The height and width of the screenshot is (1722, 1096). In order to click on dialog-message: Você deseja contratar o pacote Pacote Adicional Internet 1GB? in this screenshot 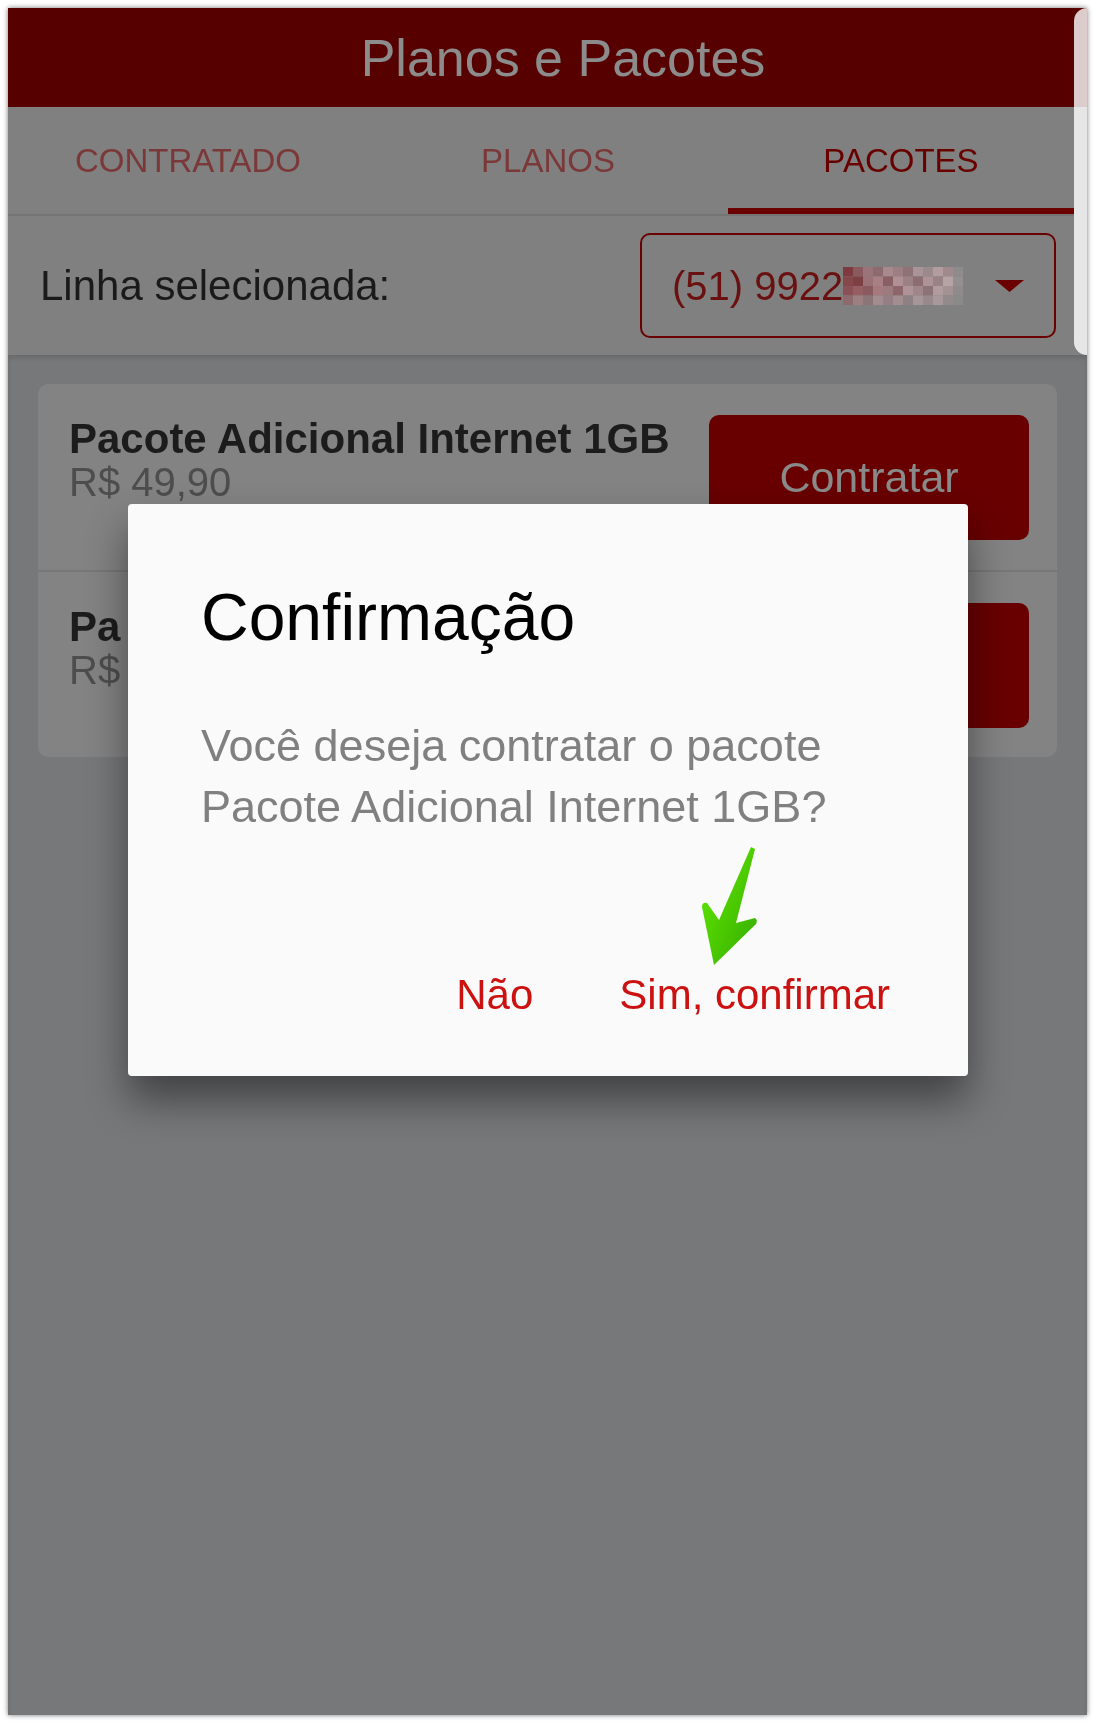, I will do `click(514, 776)`.